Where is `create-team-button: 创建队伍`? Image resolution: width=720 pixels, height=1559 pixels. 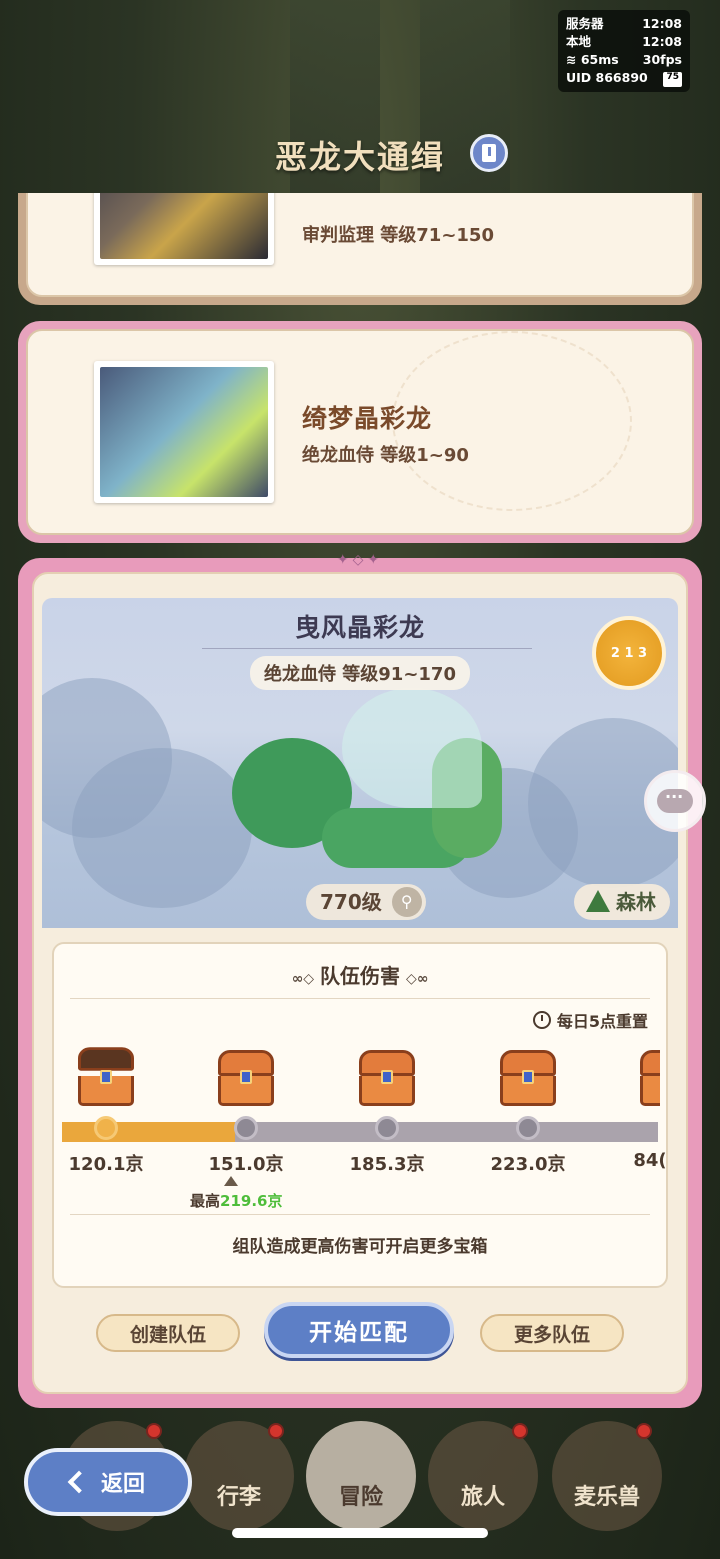 create-team-button: 创建队伍 is located at coordinates (168, 1333).